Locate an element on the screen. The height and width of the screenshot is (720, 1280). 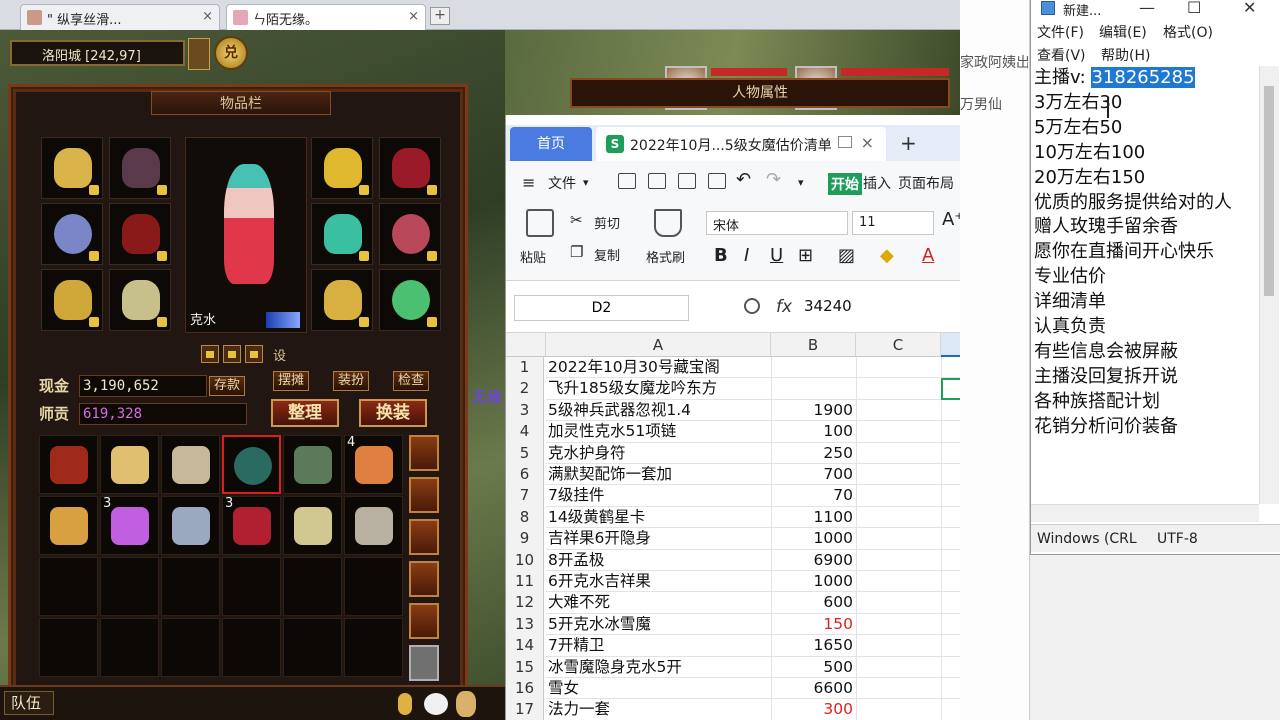
menu-start: 开始 is located at coordinates (845, 184).